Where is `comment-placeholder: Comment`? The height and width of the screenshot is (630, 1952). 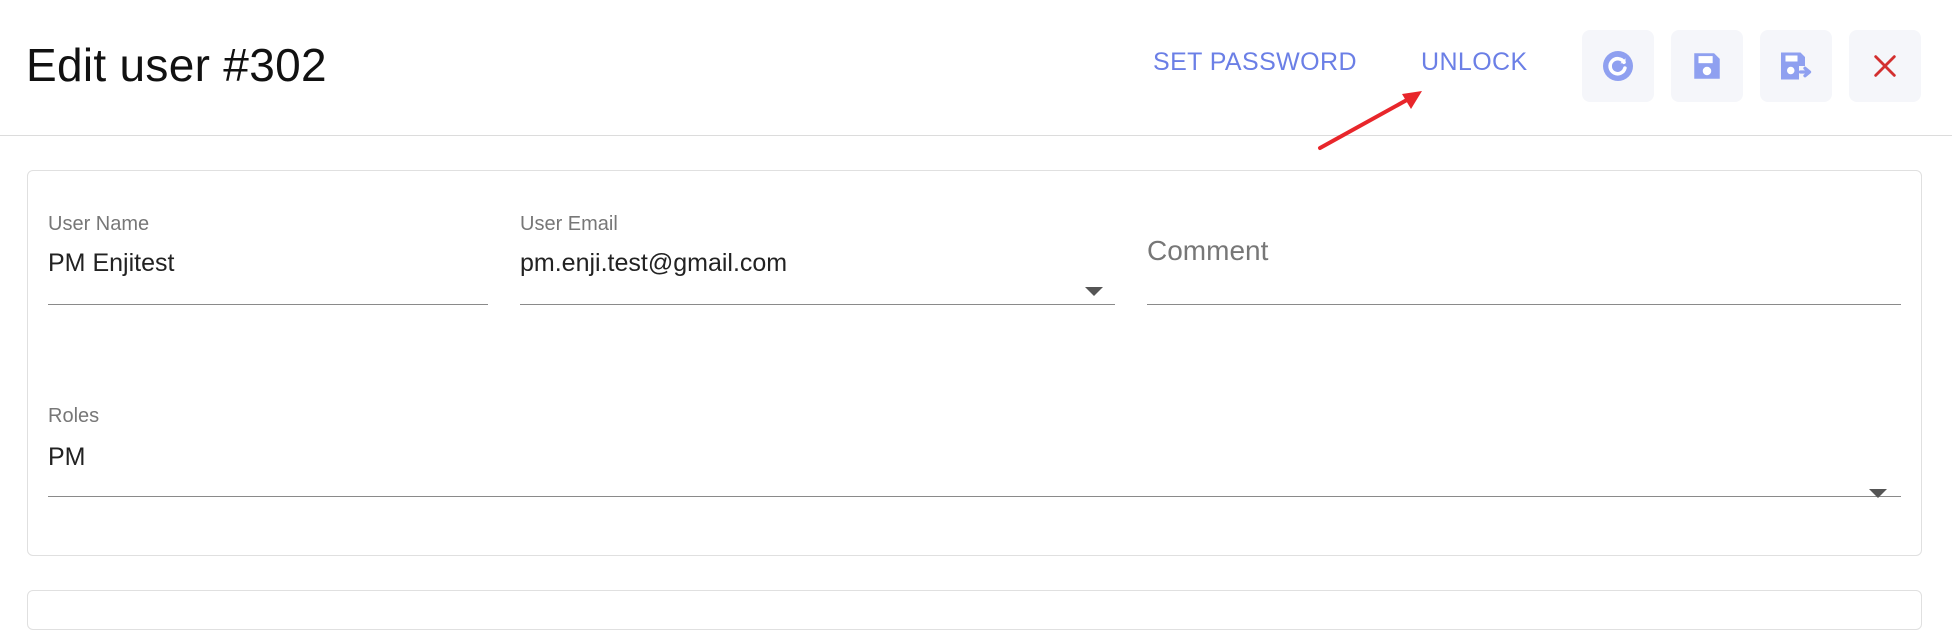 comment-placeholder: Comment is located at coordinates (1208, 250).